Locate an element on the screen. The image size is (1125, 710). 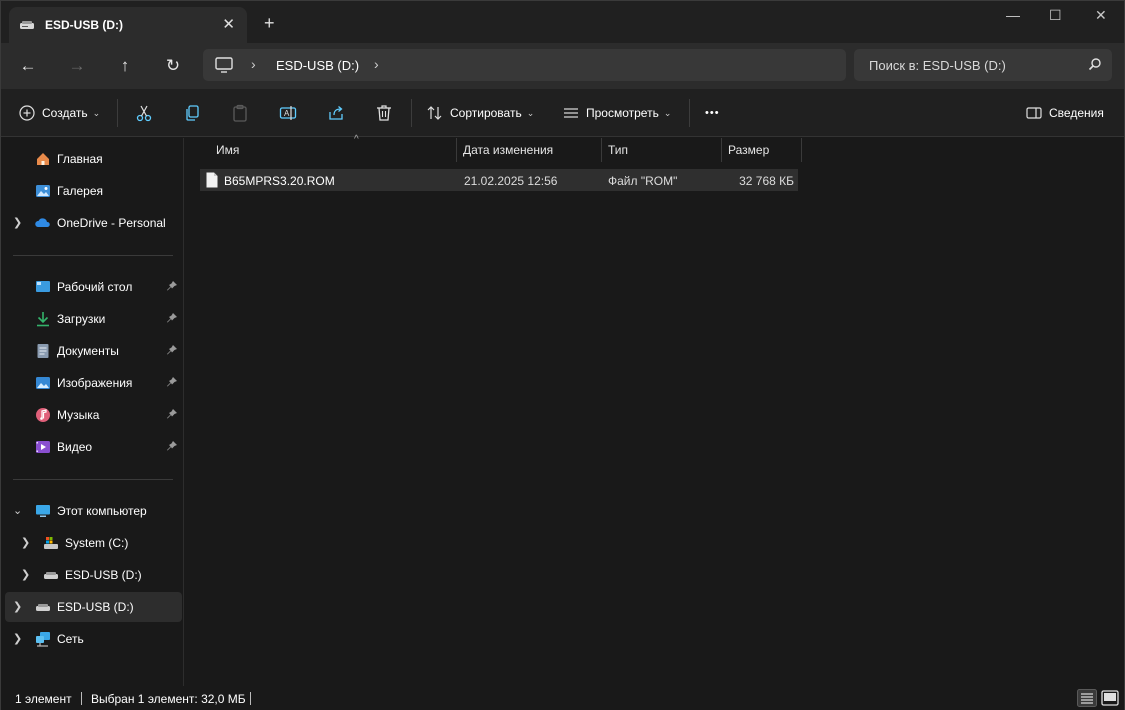
network-icon is located at coordinates (43, 639).